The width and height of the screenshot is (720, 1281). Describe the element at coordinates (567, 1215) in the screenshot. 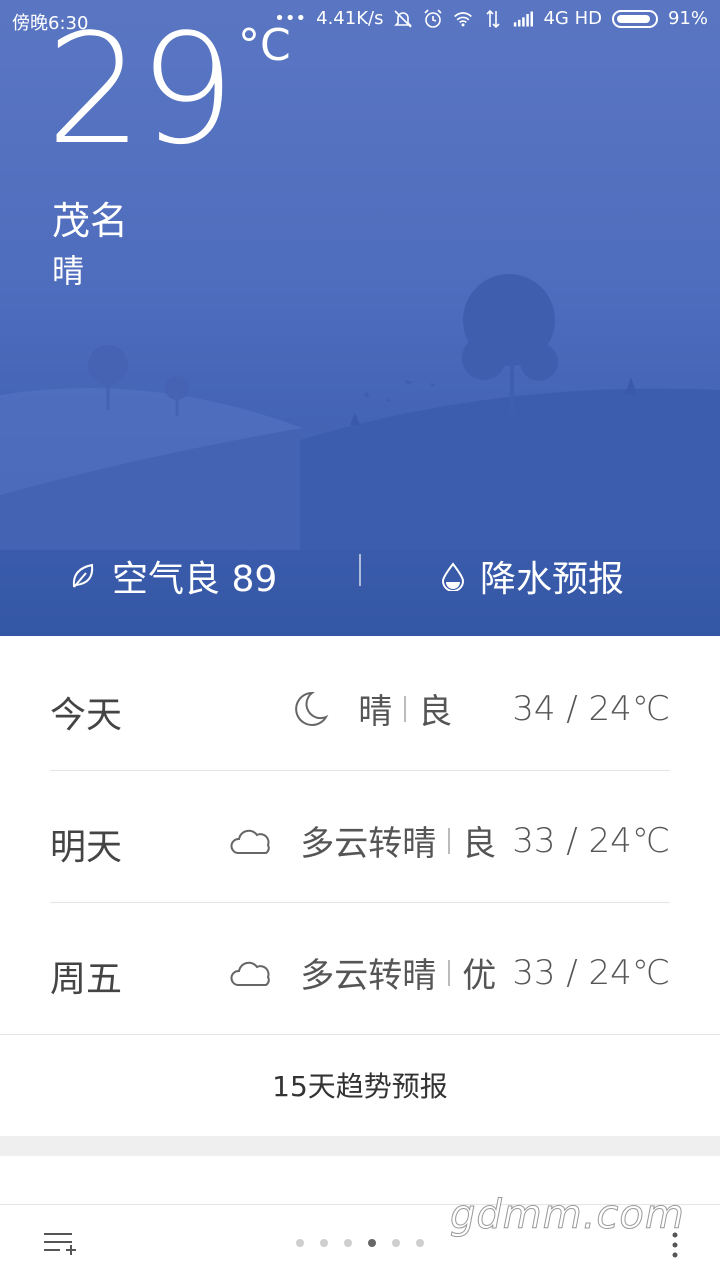

I see `watermark: gdmm.com` at that location.